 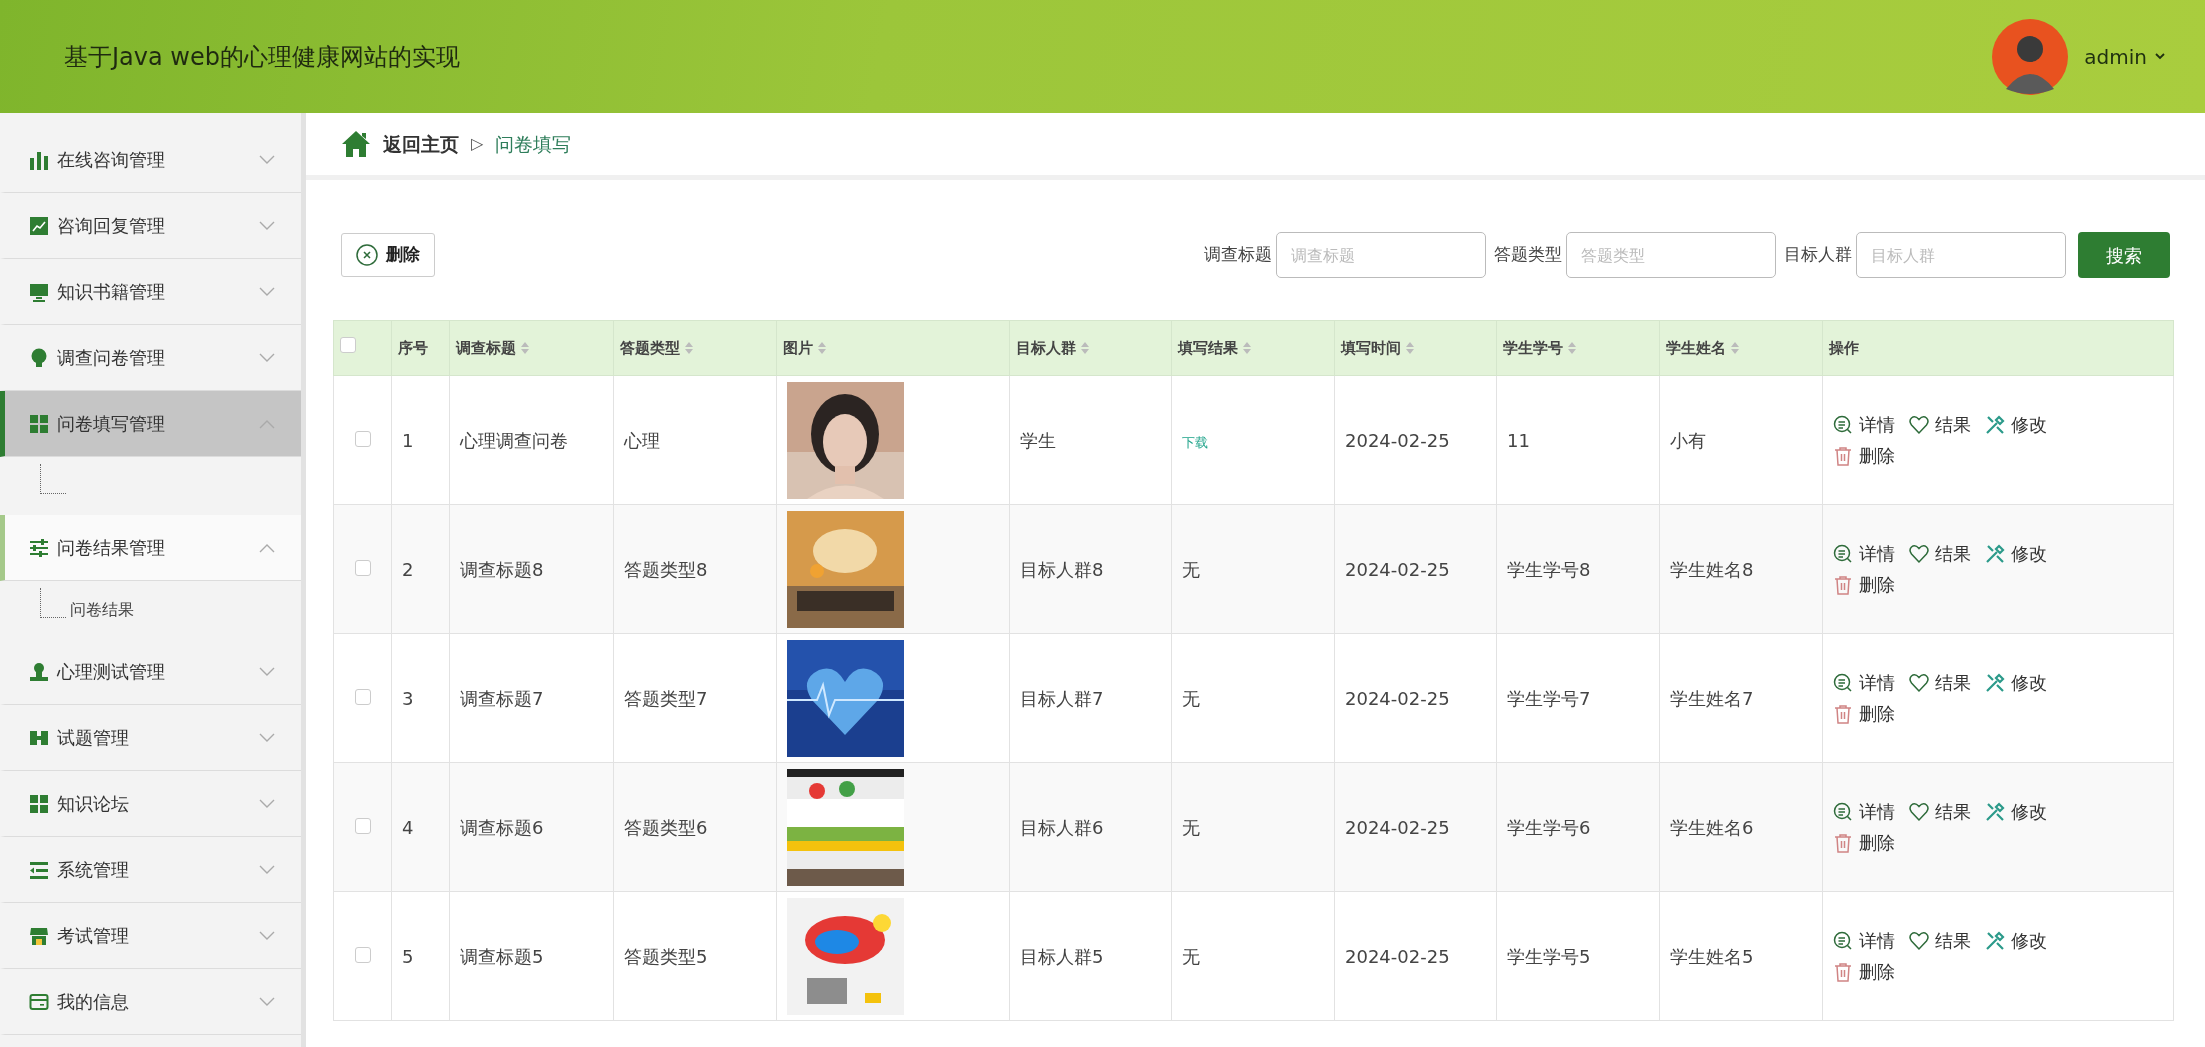 I want to click on table-cell: 调查标题7, so click(x=502, y=698).